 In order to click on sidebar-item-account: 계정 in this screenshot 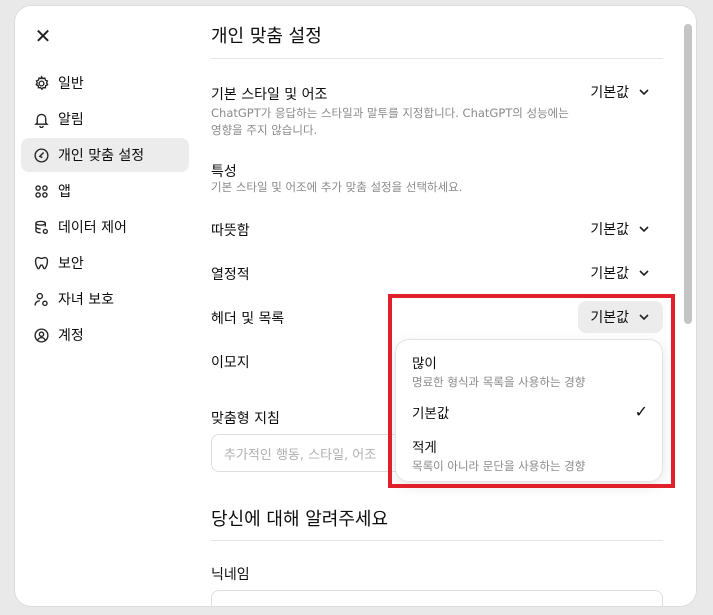, I will do `click(105, 335)`.